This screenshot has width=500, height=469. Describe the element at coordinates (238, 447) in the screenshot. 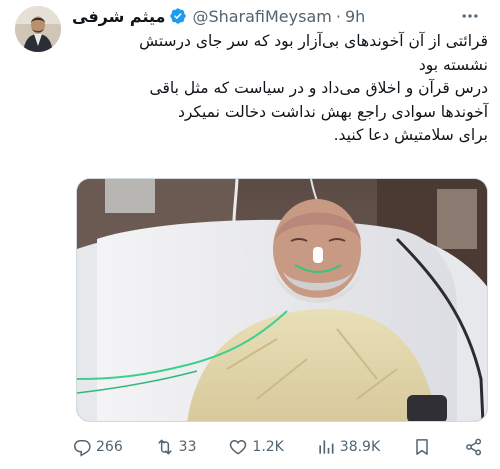

I see `heart-icon` at that location.